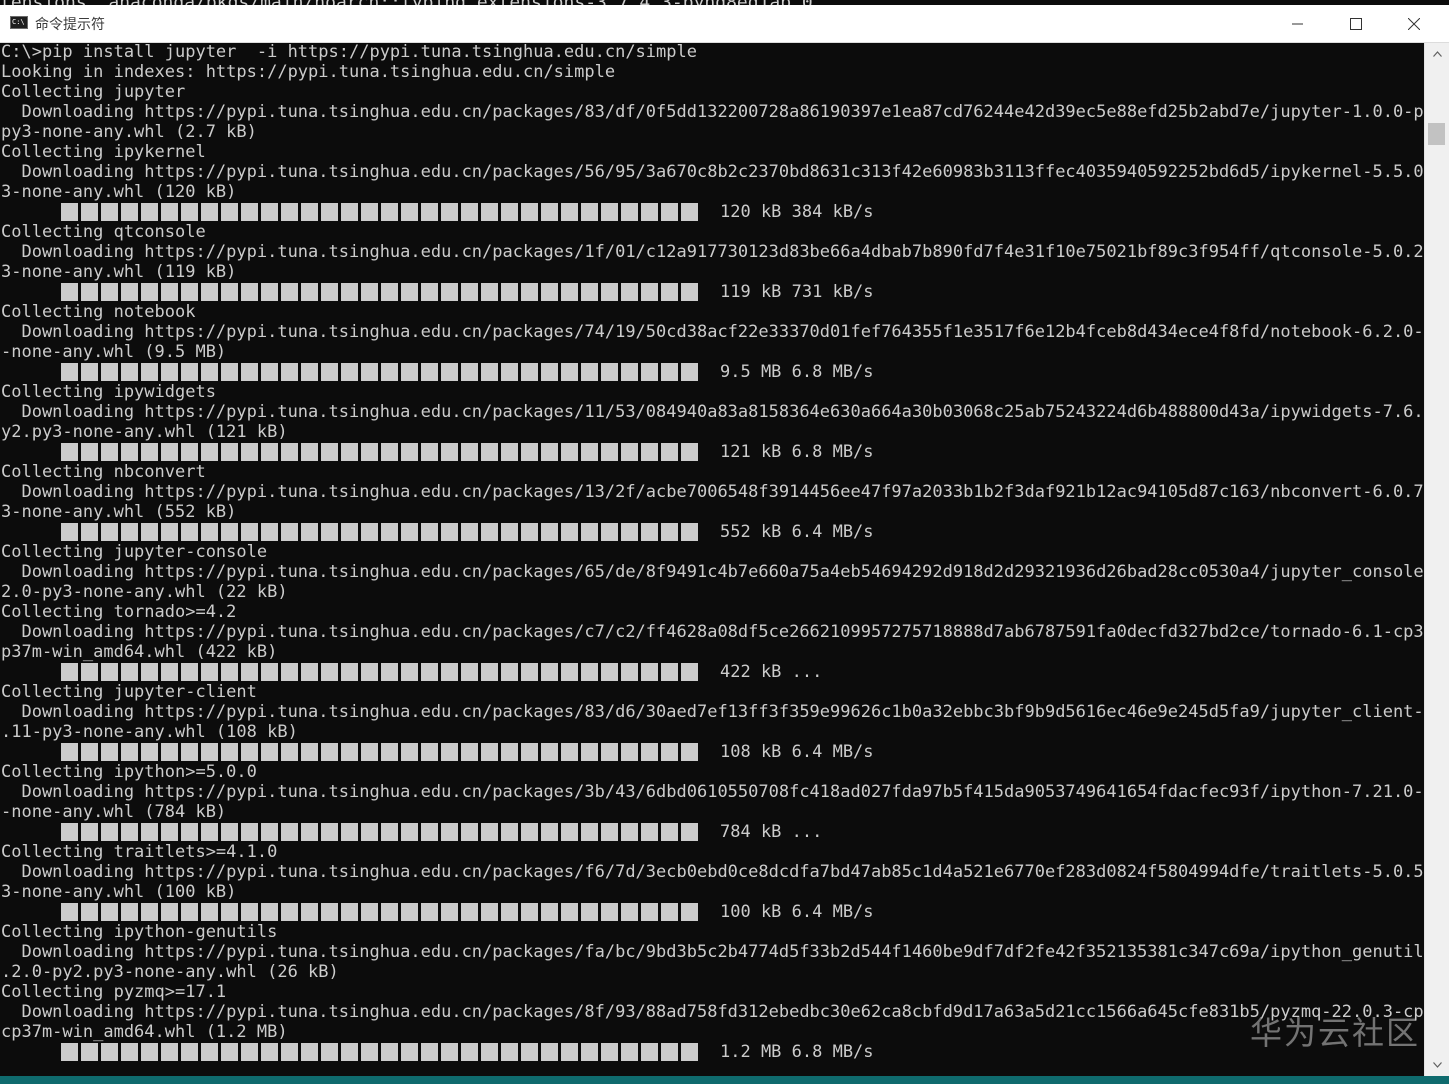  What do you see at coordinates (19, 22) in the screenshot?
I see `cmd-icon: C:\` at bounding box center [19, 22].